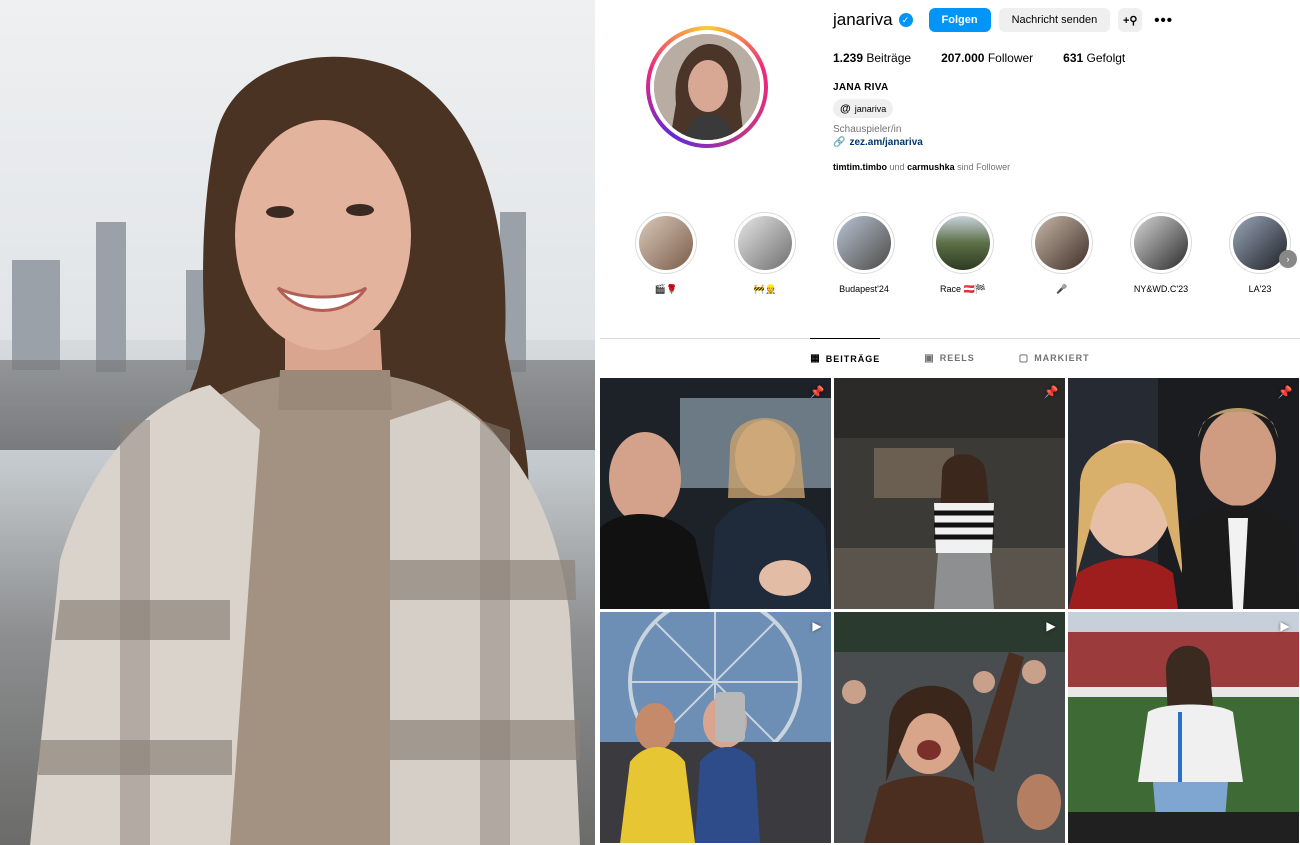 This screenshot has width=1300, height=845. I want to click on followed-by-user-1: timtim.timbo, so click(860, 167).